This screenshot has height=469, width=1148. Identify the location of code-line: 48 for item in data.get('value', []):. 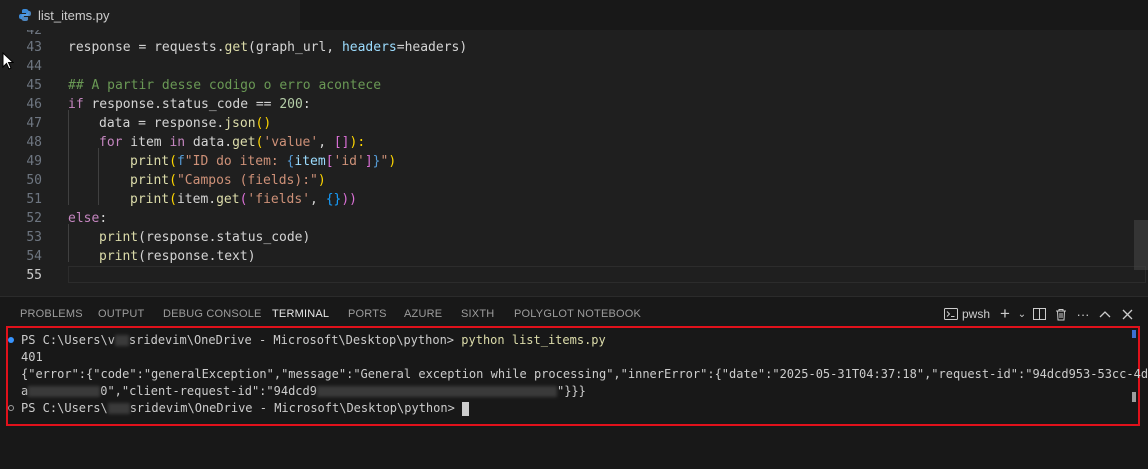
(196, 142).